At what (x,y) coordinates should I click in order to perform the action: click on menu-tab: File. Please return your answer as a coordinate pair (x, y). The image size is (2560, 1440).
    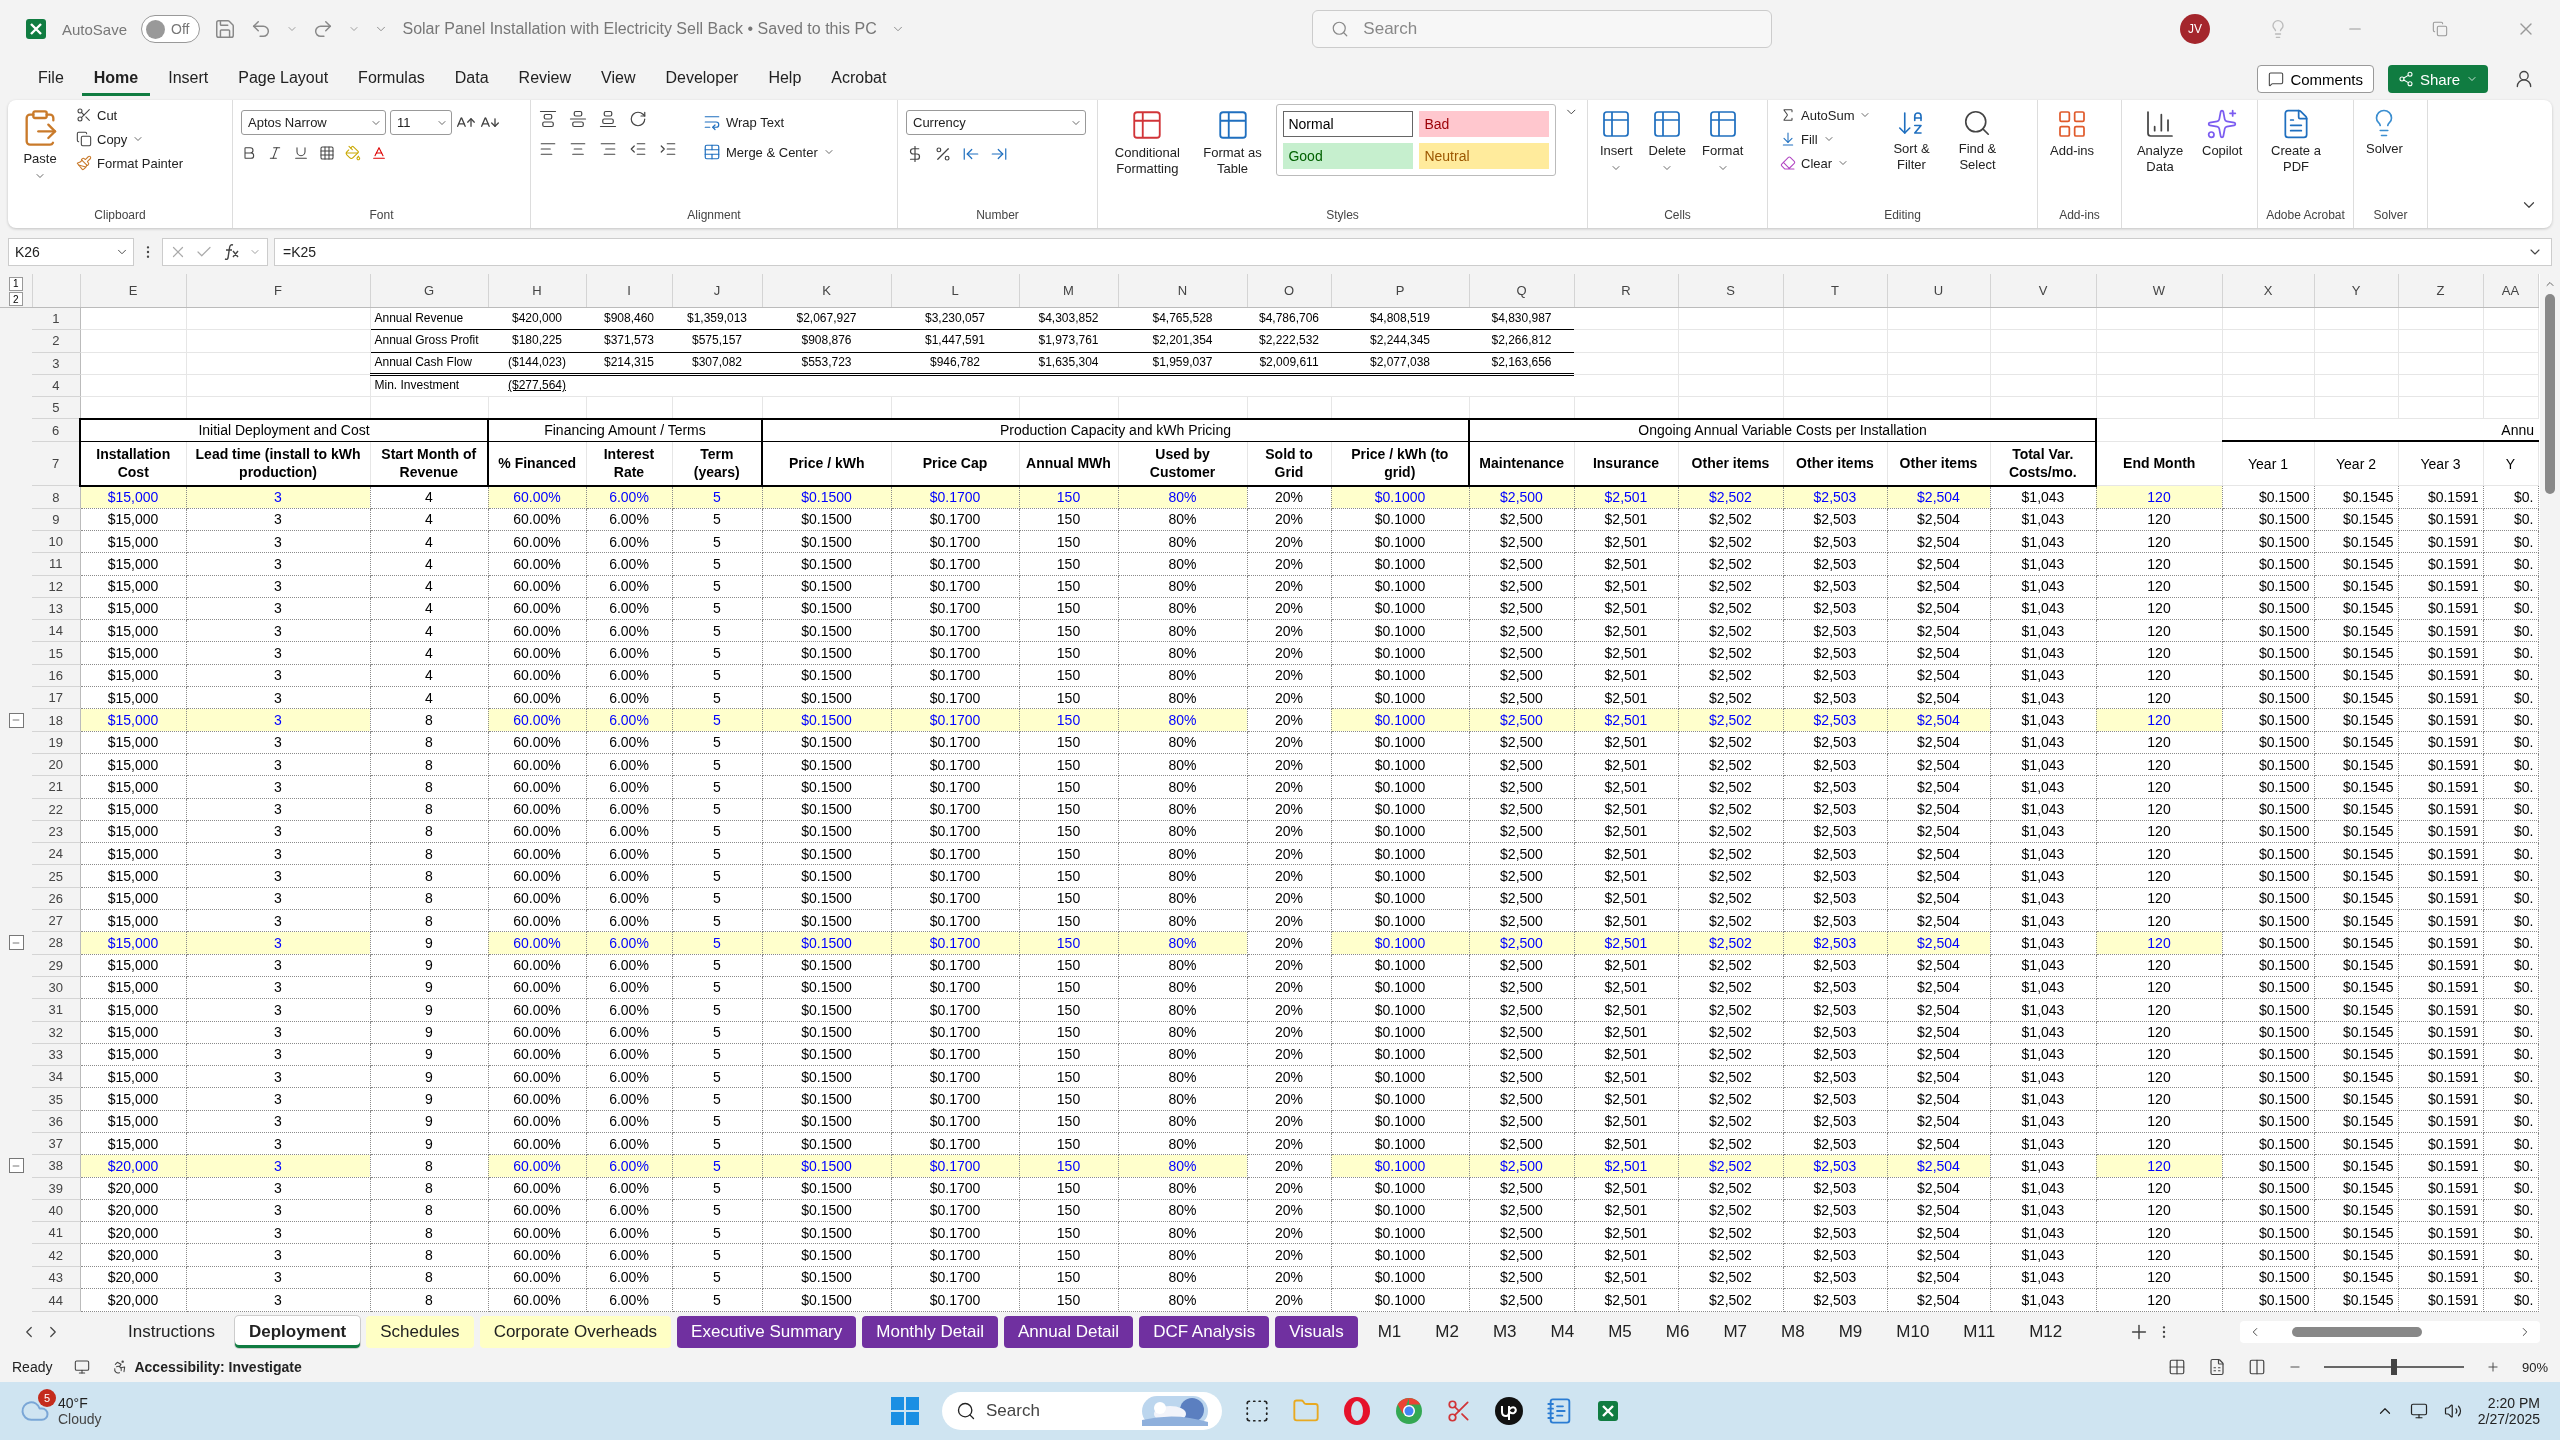
    Looking at the image, I should click on (51, 79).